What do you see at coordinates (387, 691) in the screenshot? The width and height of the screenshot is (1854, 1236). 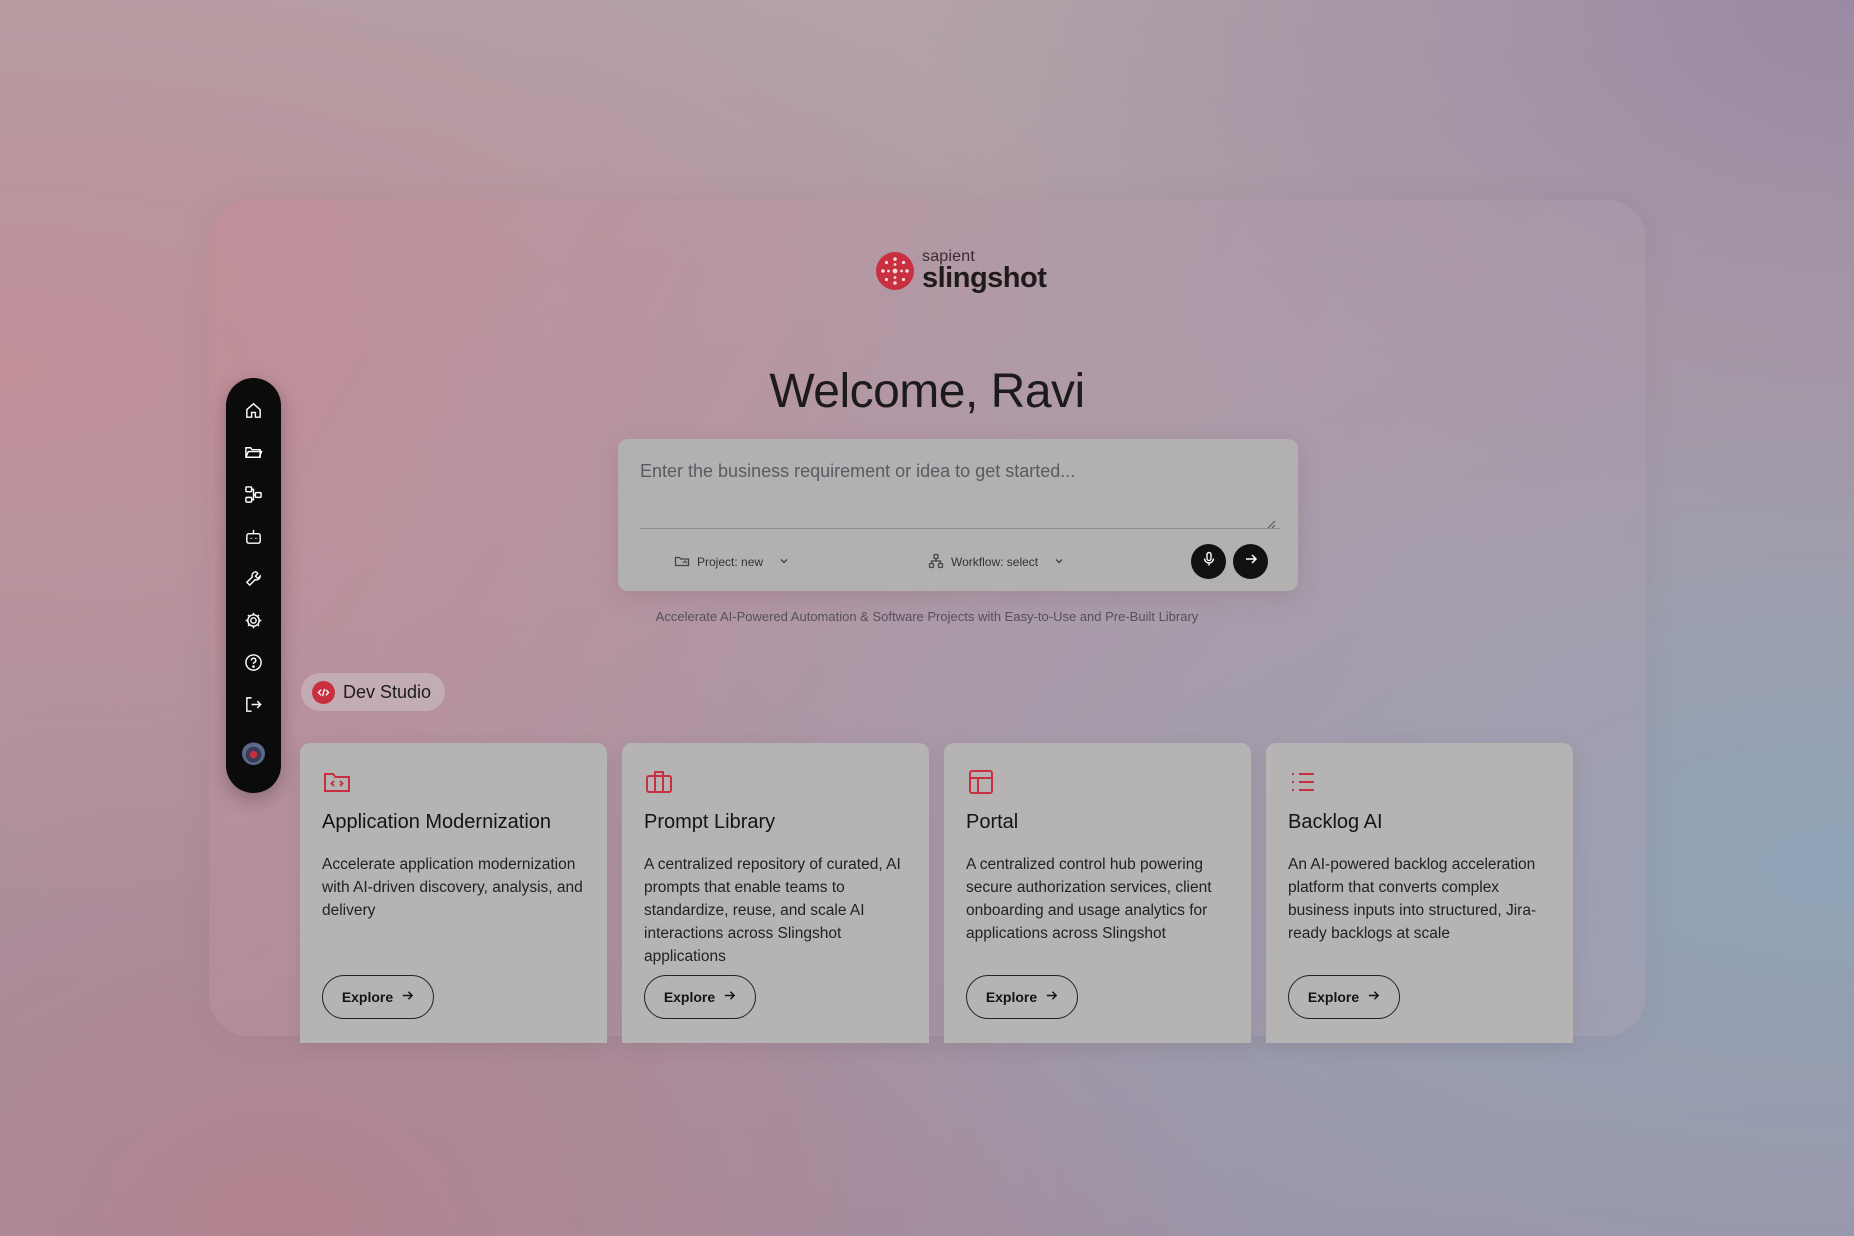 I see `section-label: Dev Studio` at bounding box center [387, 691].